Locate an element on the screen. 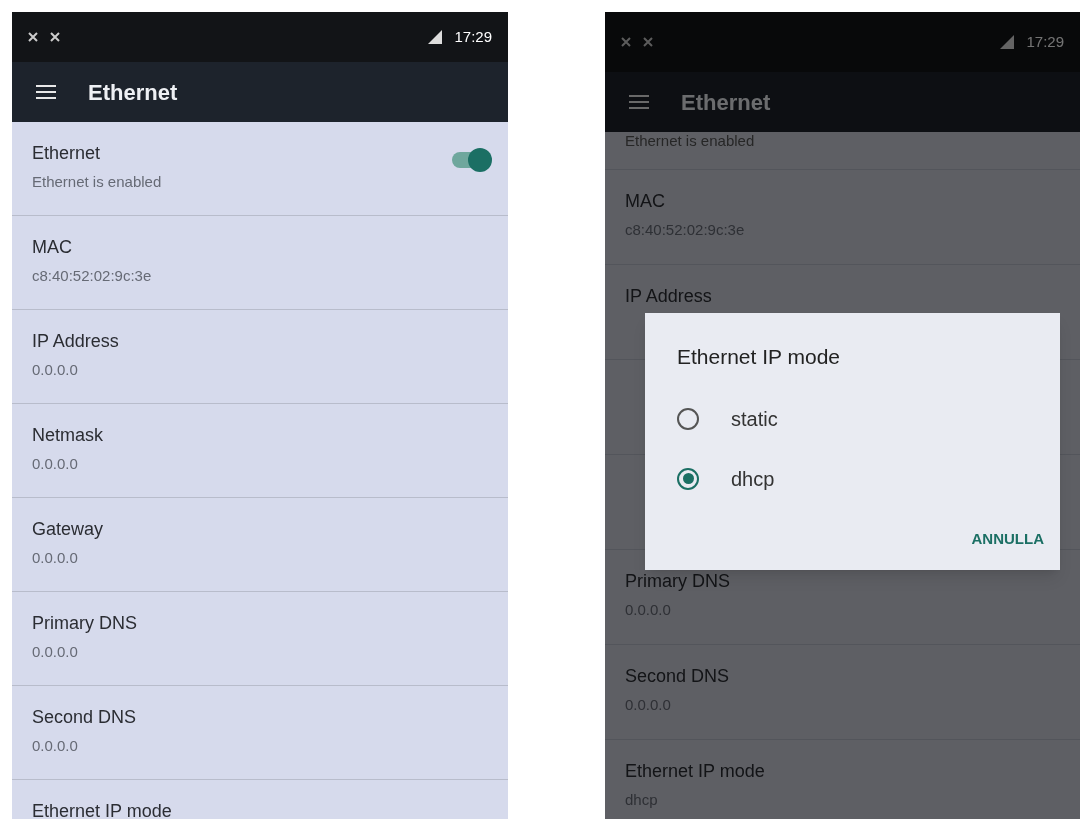 The image size is (1080, 819). dialog-title: Ethernet IP mode is located at coordinates (759, 357).